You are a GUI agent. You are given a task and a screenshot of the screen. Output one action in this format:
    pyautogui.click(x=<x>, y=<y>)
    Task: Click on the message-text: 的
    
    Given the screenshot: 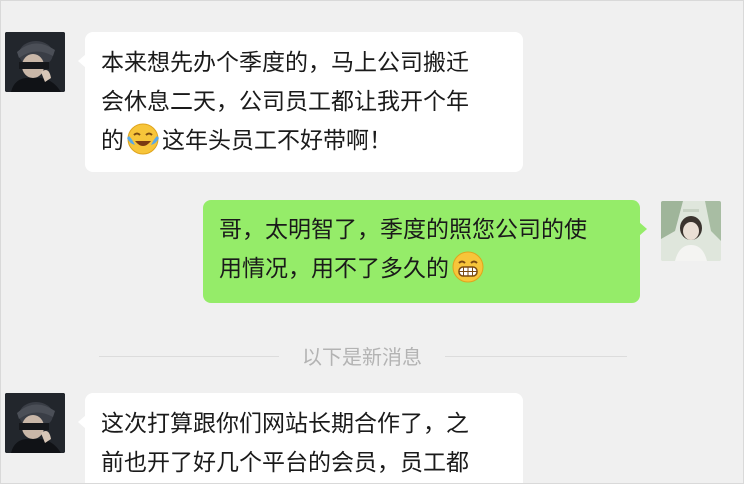 What is the action you would take?
    pyautogui.click(x=112, y=141)
    